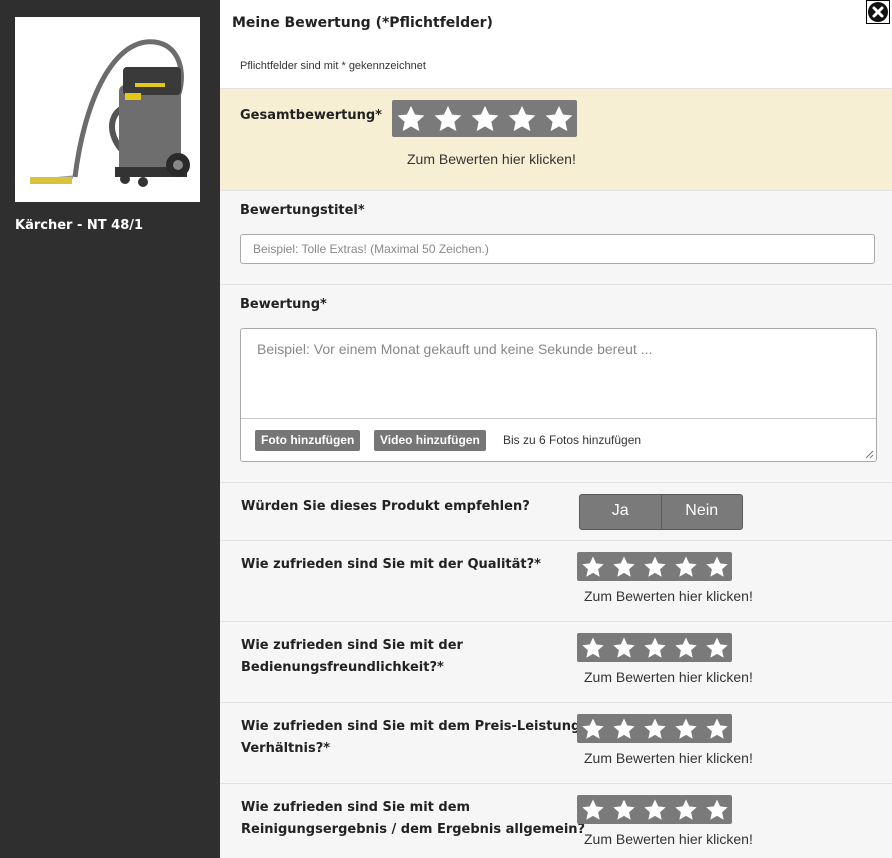 The image size is (892, 858). What do you see at coordinates (79, 225) in the screenshot?
I see `product-name: Kärcher - NT 48/1` at bounding box center [79, 225].